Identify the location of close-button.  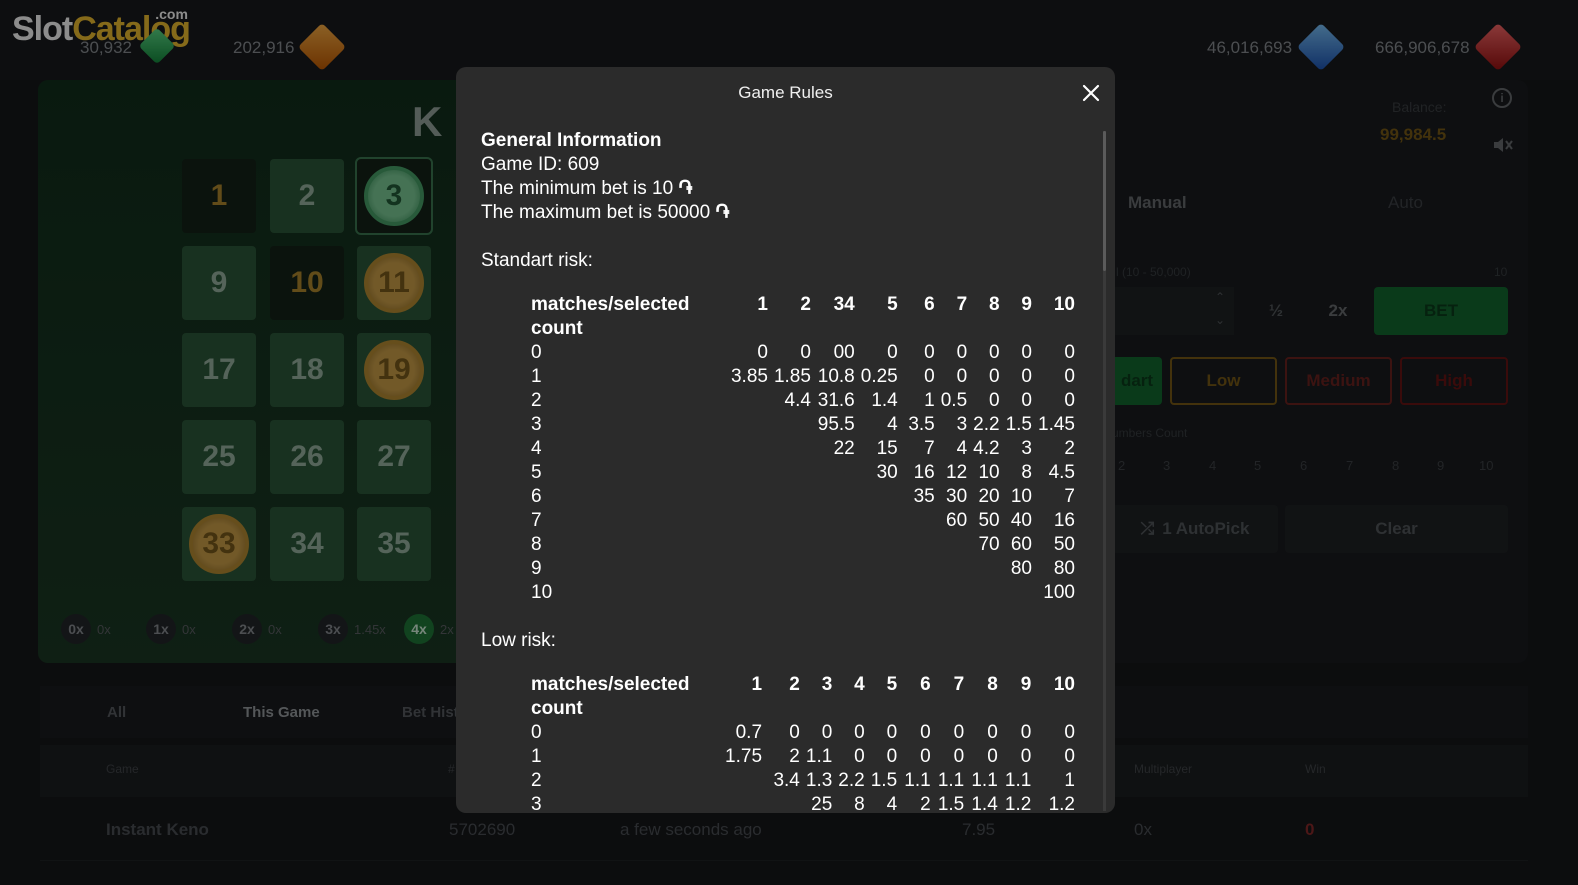
(1091, 93).